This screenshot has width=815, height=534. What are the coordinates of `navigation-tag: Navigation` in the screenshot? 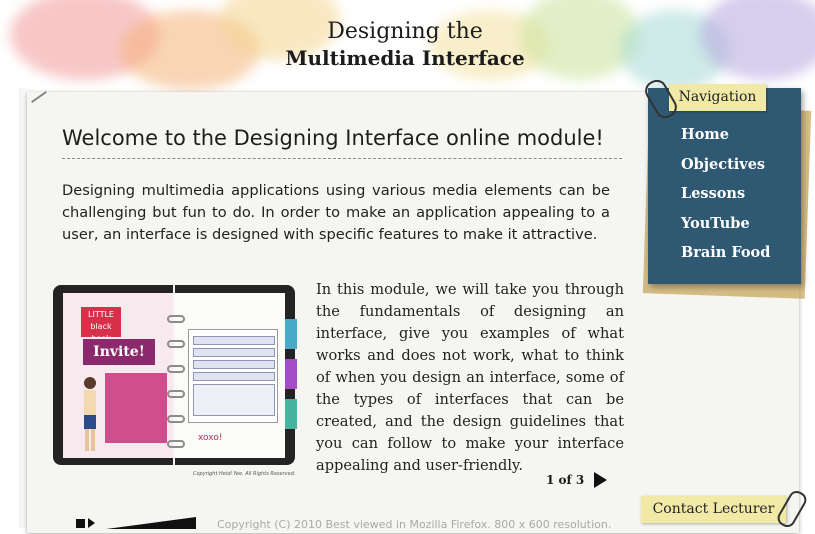 It's located at (717, 97).